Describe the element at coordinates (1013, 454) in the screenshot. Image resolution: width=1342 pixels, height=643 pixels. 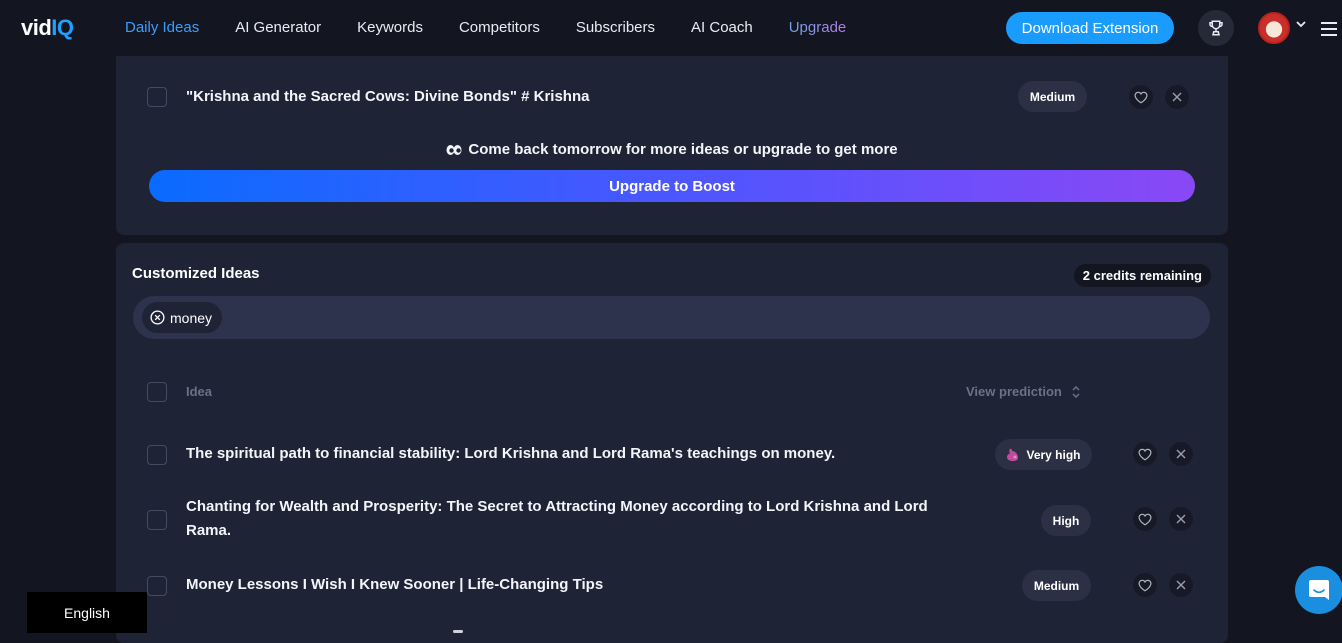
I see `rocket-icon` at that location.